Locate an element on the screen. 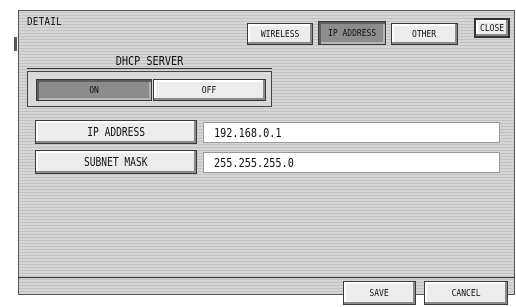 The width and height of the screenshot is (516, 307). dhcp-server-label: DHCP SERVER is located at coordinates (149, 61).